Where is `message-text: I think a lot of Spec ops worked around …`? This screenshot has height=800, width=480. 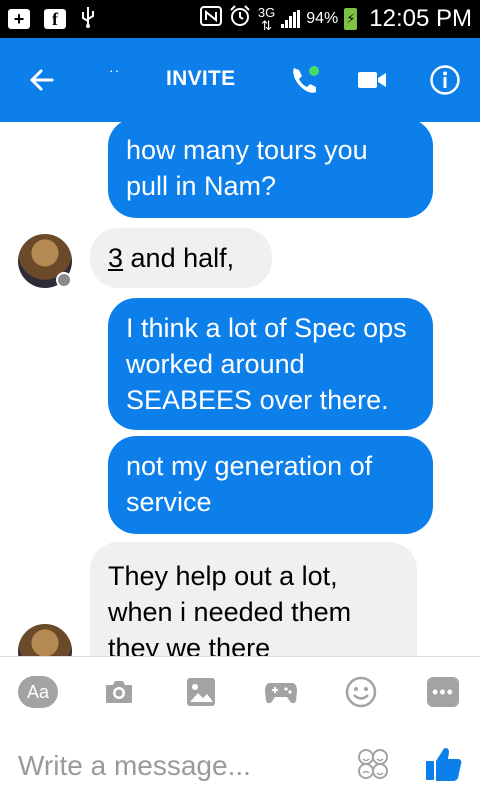 message-text: I think a lot of Spec ops worked around … is located at coordinates (266, 364).